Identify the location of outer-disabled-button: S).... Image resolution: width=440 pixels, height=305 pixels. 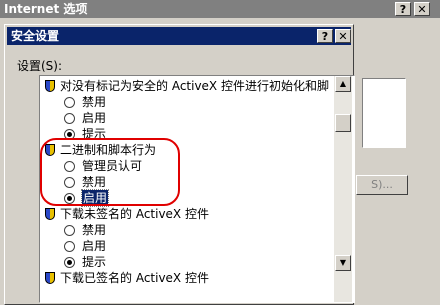
(382, 185).